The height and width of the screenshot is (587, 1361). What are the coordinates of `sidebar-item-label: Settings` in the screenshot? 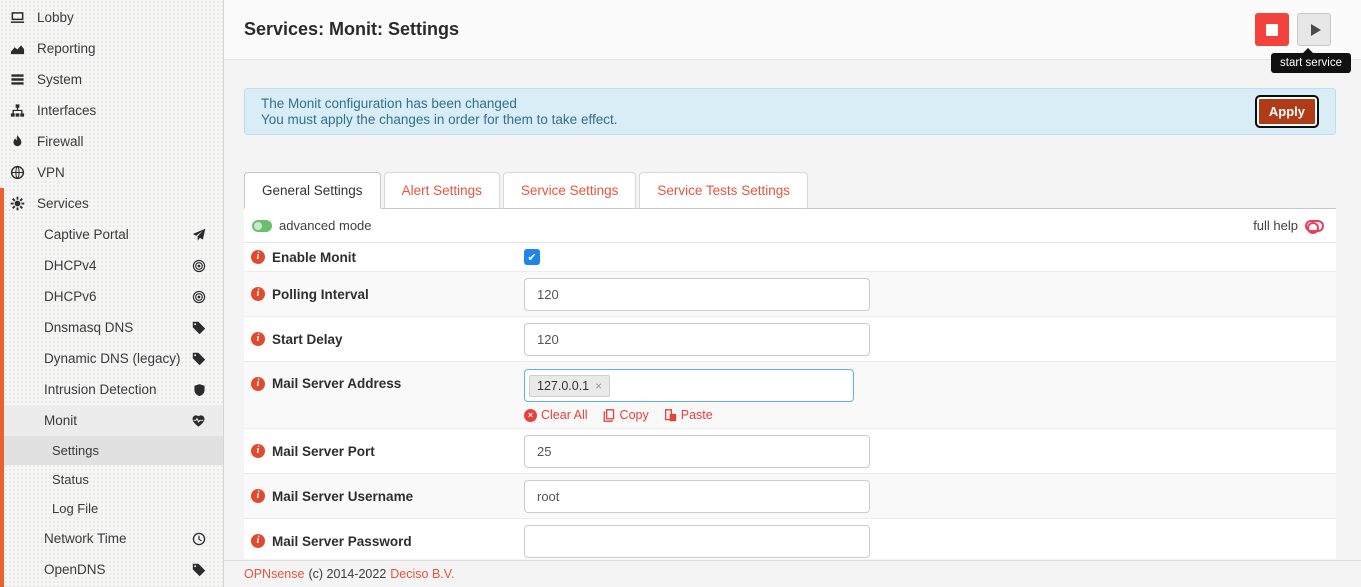 It's located at (75, 450).